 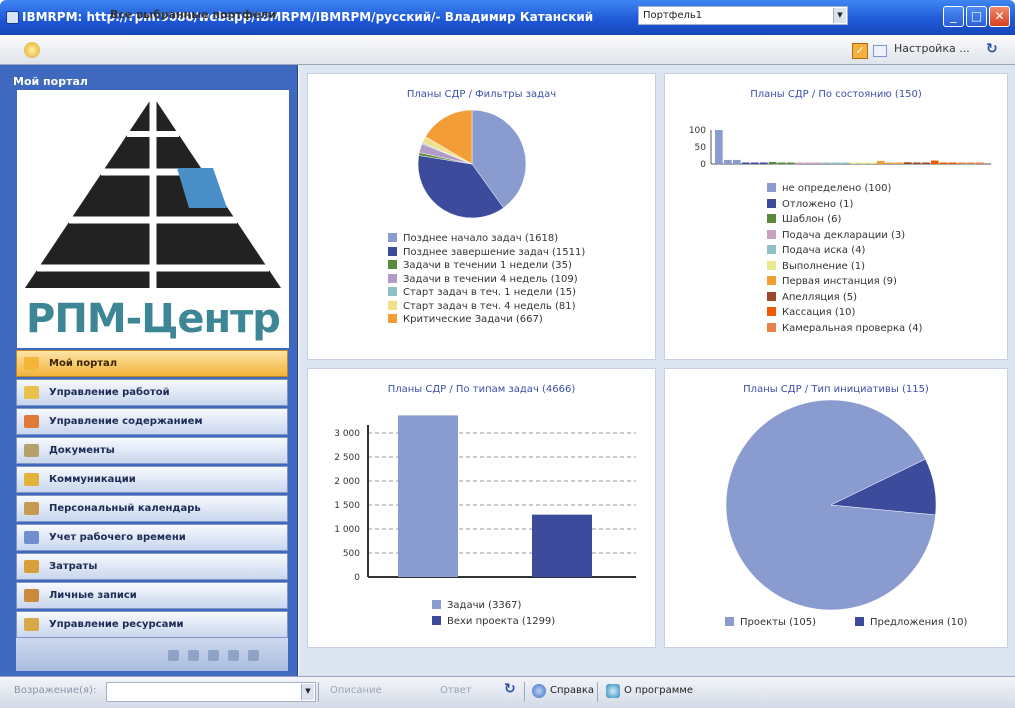 What do you see at coordinates (778, 622) in the screenshot?
I see `legend-label: Проекты (105)` at bounding box center [778, 622].